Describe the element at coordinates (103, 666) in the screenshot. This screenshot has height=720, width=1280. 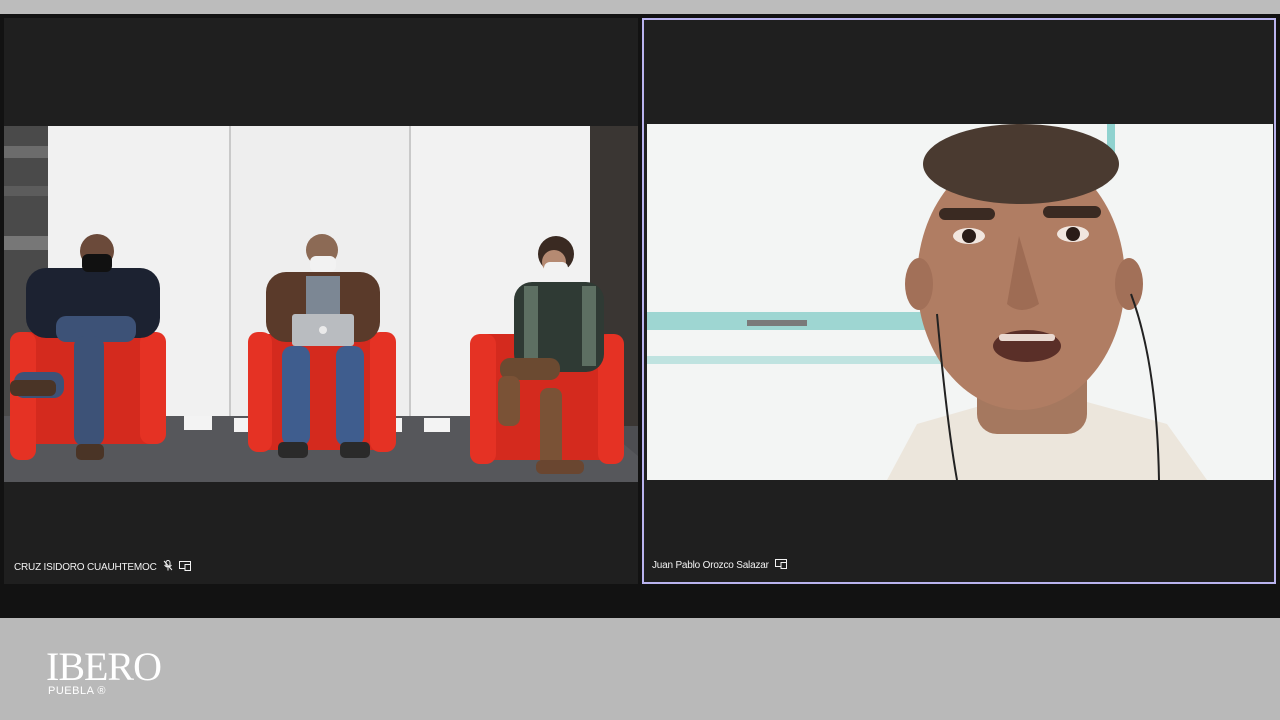
I see `logo-text: IBERO` at that location.